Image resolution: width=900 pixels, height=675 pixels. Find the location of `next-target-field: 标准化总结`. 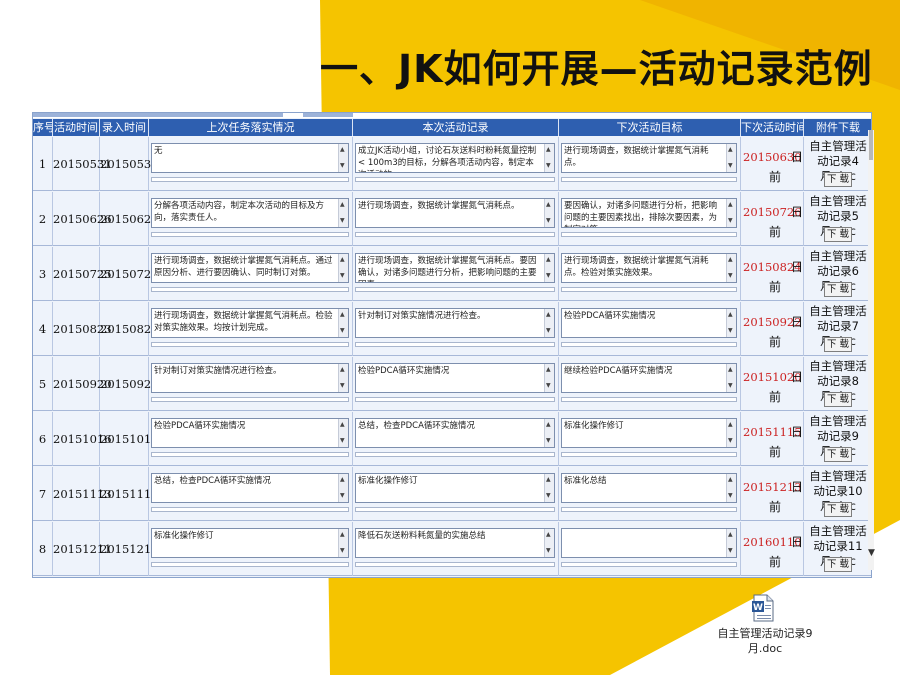

next-target-field: 标准化总结 is located at coordinates (649, 488).